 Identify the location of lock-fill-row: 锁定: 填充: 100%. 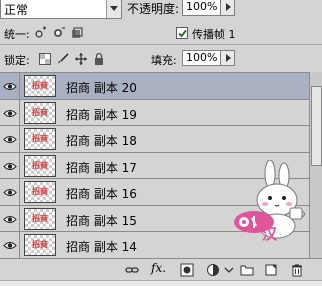
(161, 58).